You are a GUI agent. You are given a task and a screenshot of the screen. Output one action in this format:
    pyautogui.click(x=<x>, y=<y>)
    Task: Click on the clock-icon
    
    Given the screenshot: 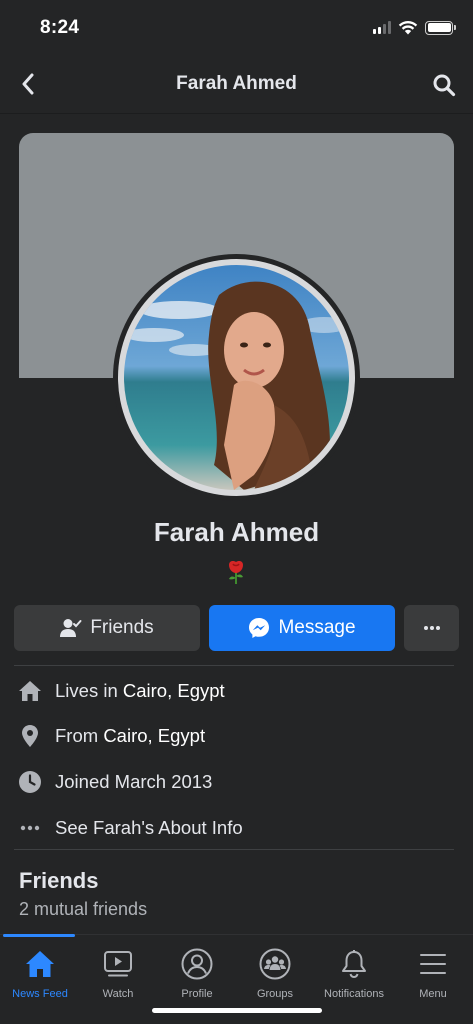 What is the action you would take?
    pyautogui.click(x=30, y=782)
    